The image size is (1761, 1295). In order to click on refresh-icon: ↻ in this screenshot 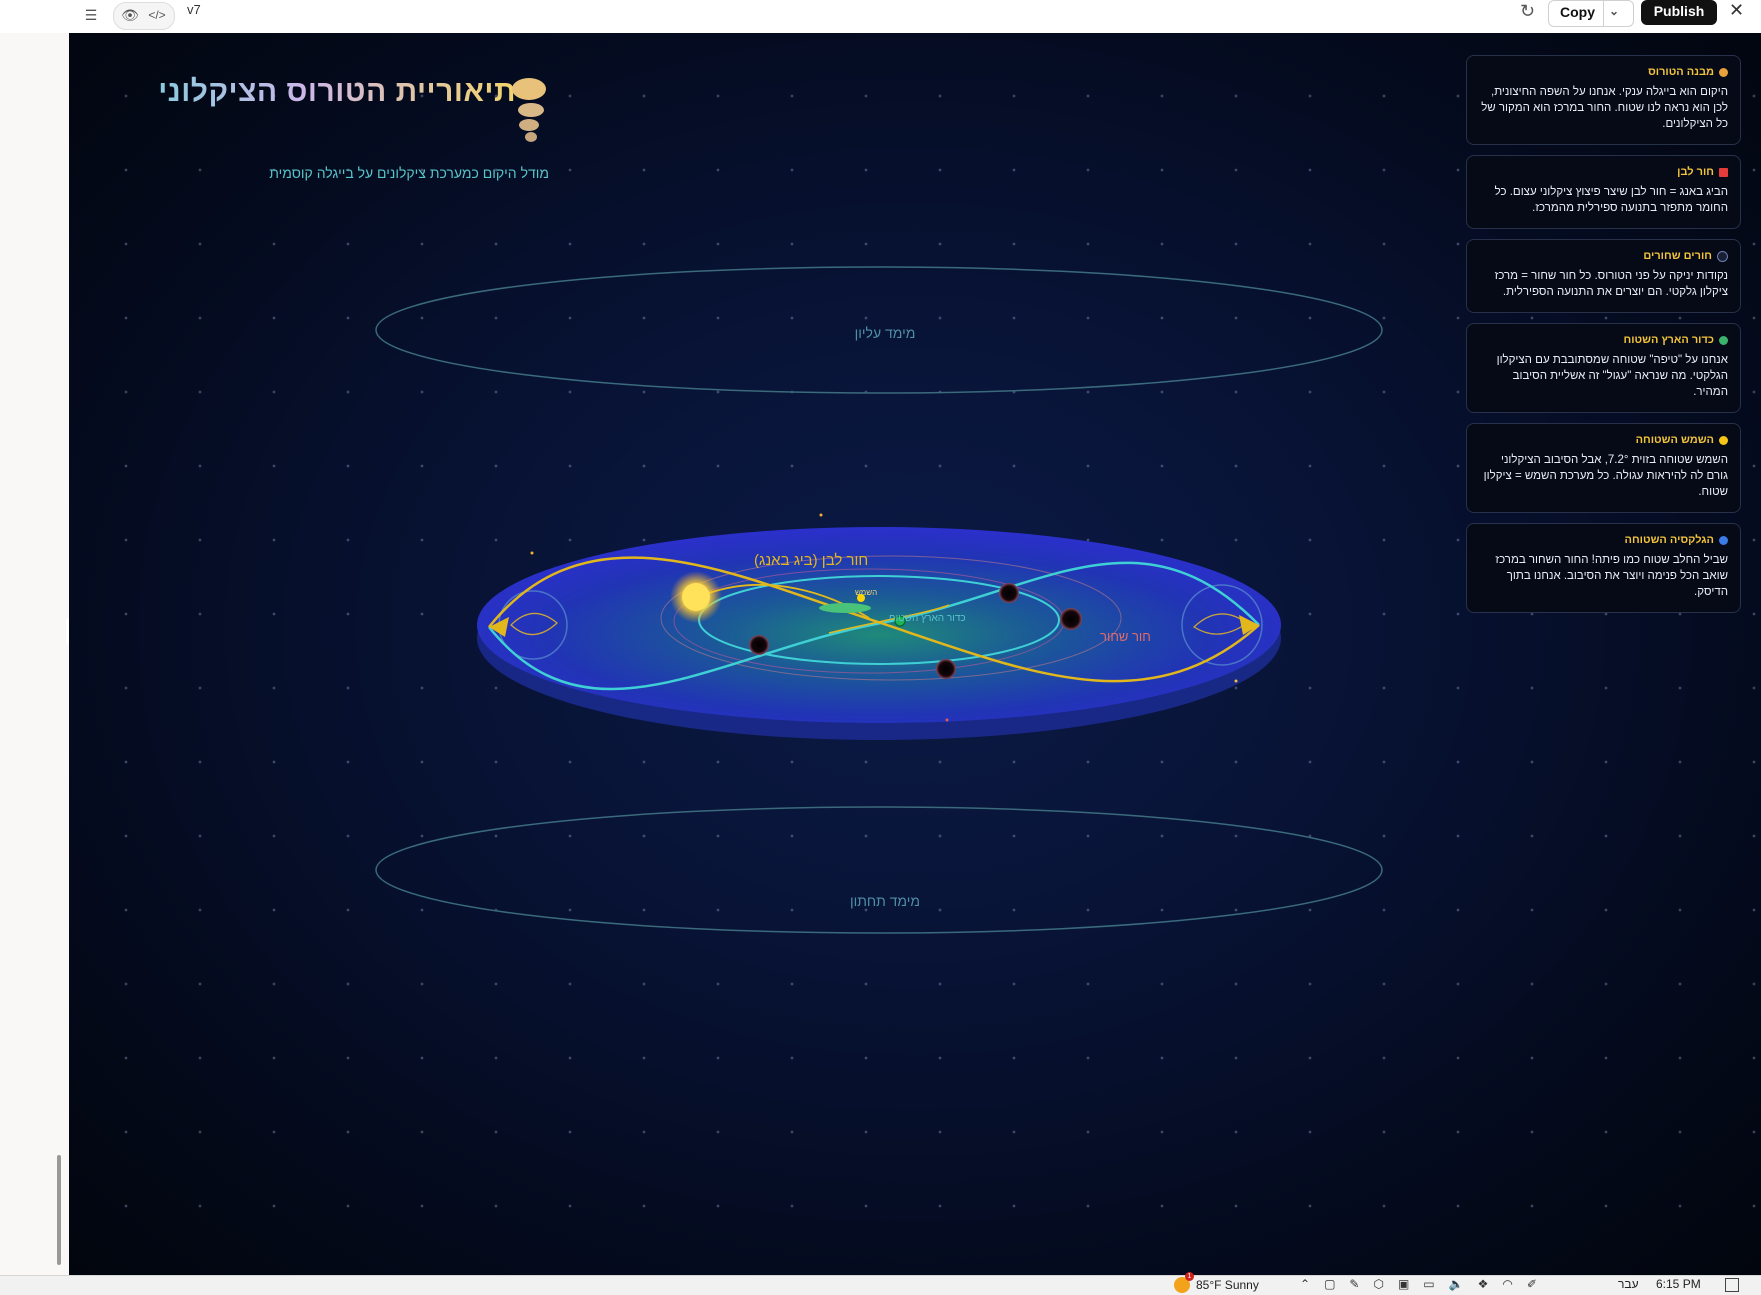, I will do `click(1527, 11)`.